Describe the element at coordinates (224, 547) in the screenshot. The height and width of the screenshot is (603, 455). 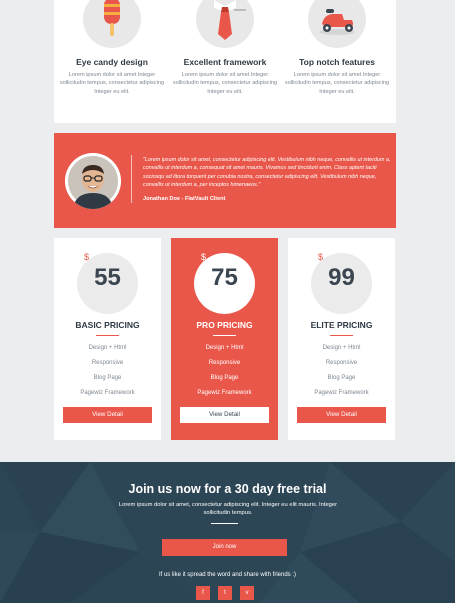
I see `join-now-button: Join now` at that location.